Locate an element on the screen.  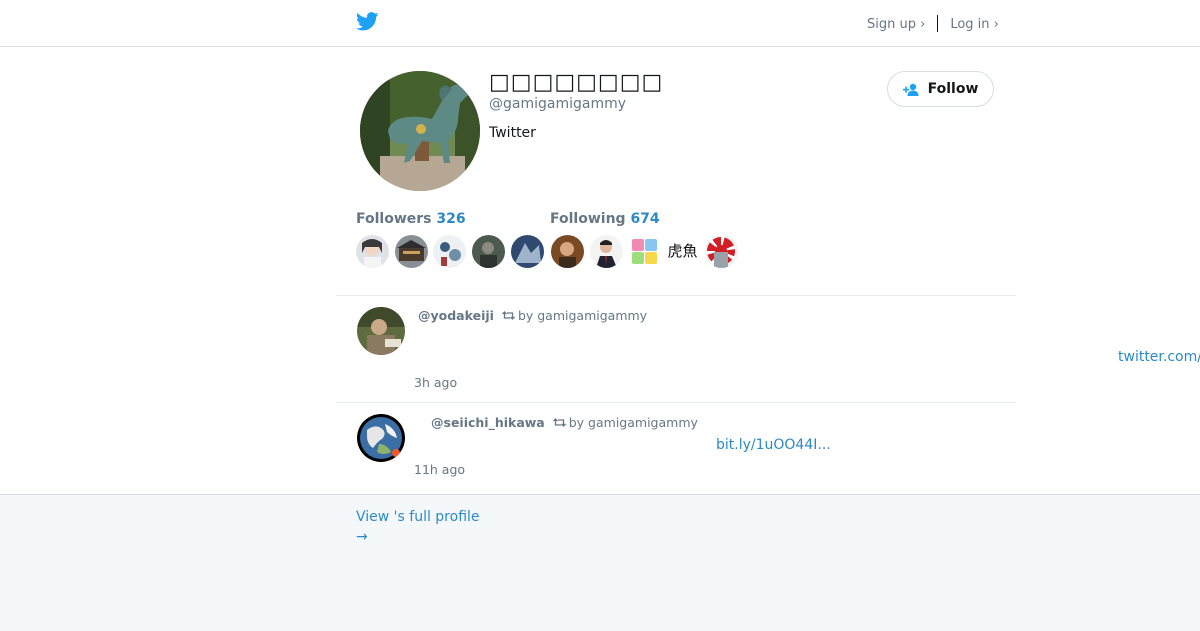
follow-button-label: Follow is located at coordinates (953, 89).